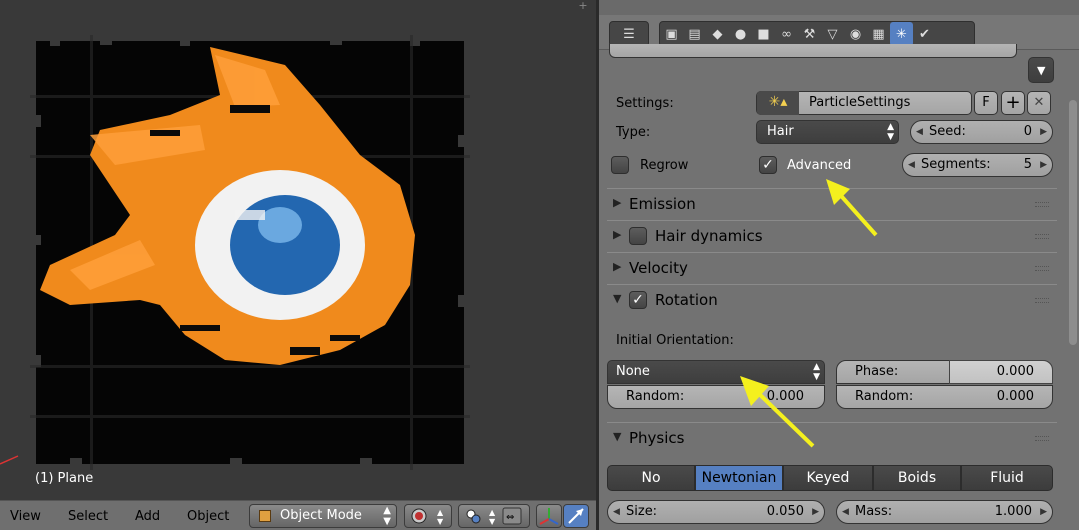  Describe the element at coordinates (874, 511) in the screenshot. I see `mass-label: Mass:` at that location.